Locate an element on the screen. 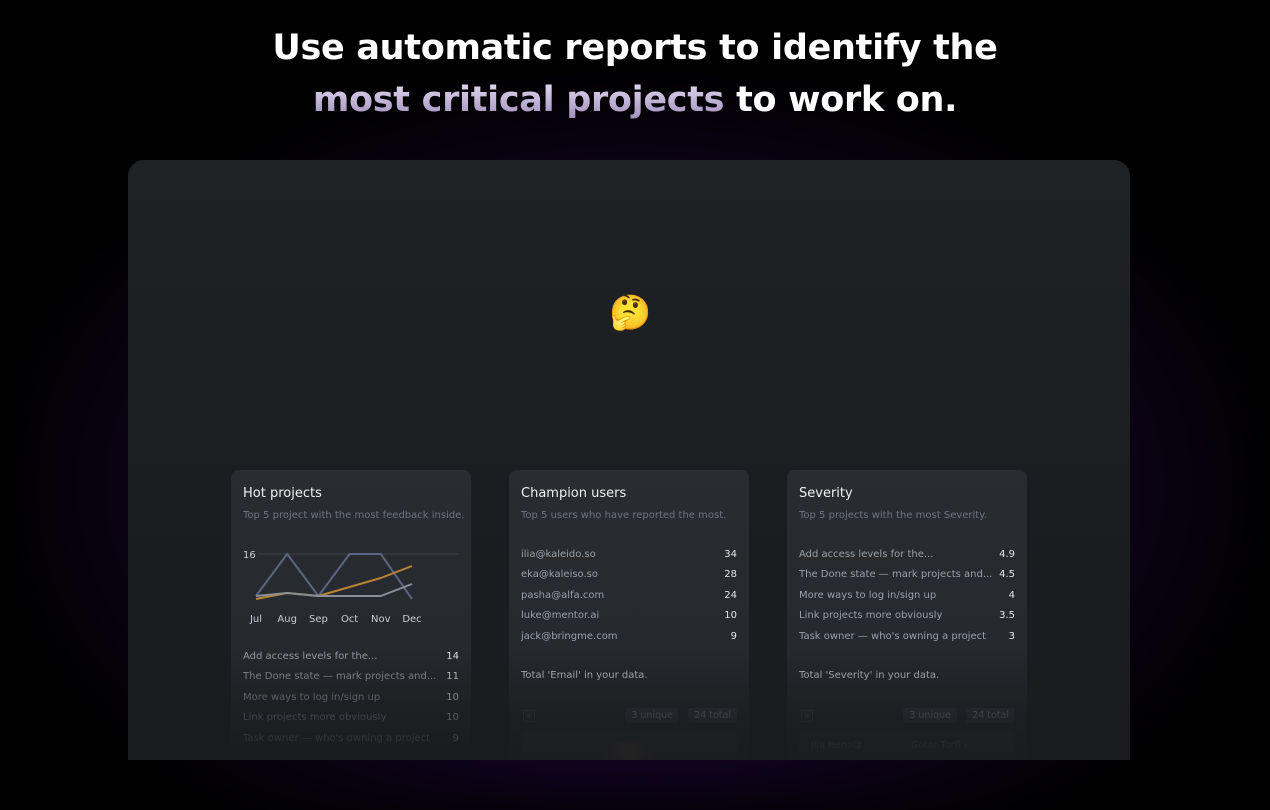  card-title: Severity is located at coordinates (826, 493).